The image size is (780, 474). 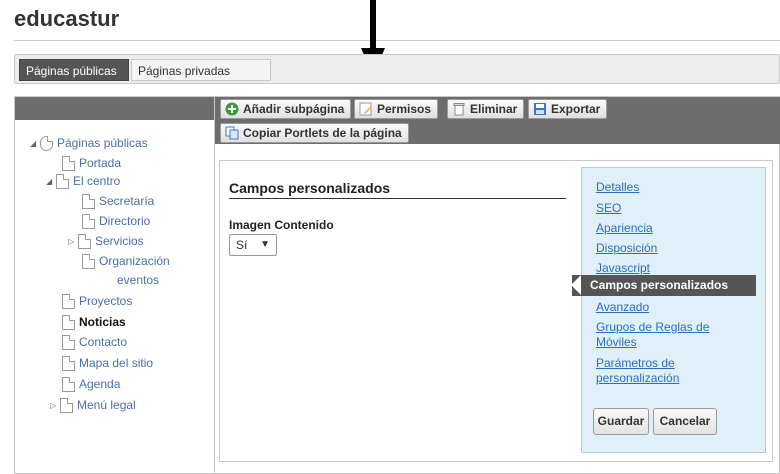 What do you see at coordinates (294, 109) in the screenshot?
I see `add-subpage-label: Añadir subpágina` at bounding box center [294, 109].